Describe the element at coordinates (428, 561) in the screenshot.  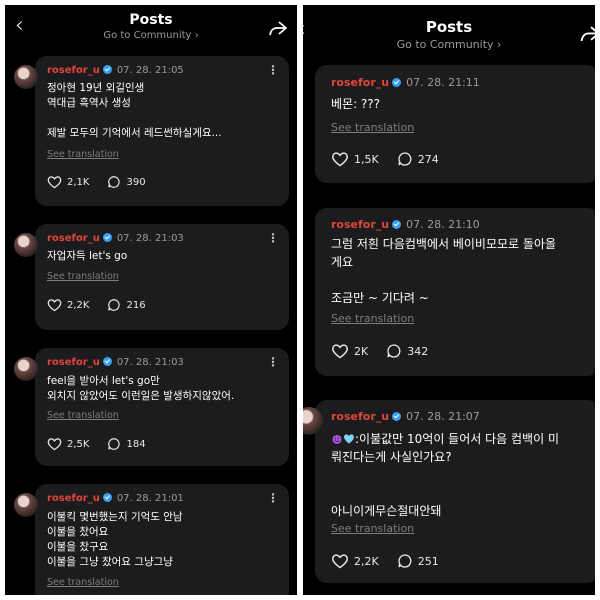
I see `comment-count: 251` at that location.